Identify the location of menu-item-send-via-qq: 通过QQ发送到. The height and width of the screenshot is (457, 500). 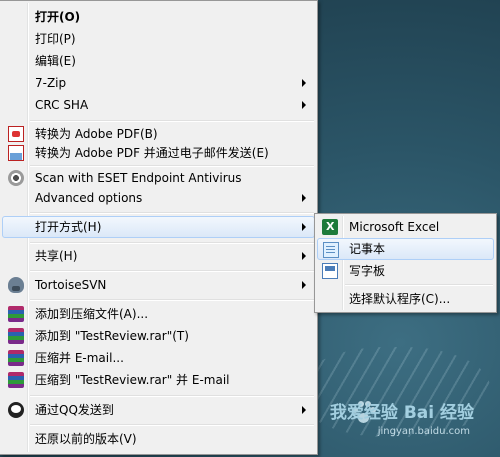
(158, 410).